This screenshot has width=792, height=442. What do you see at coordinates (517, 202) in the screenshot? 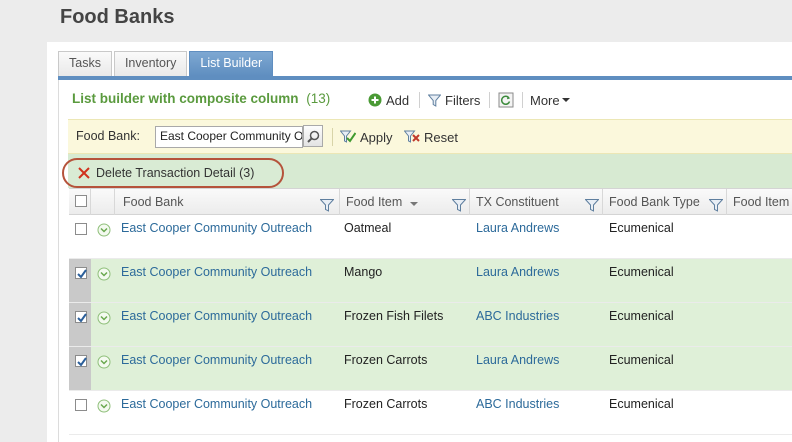
I see `column-label-tx-constituent: TX Constituent` at bounding box center [517, 202].